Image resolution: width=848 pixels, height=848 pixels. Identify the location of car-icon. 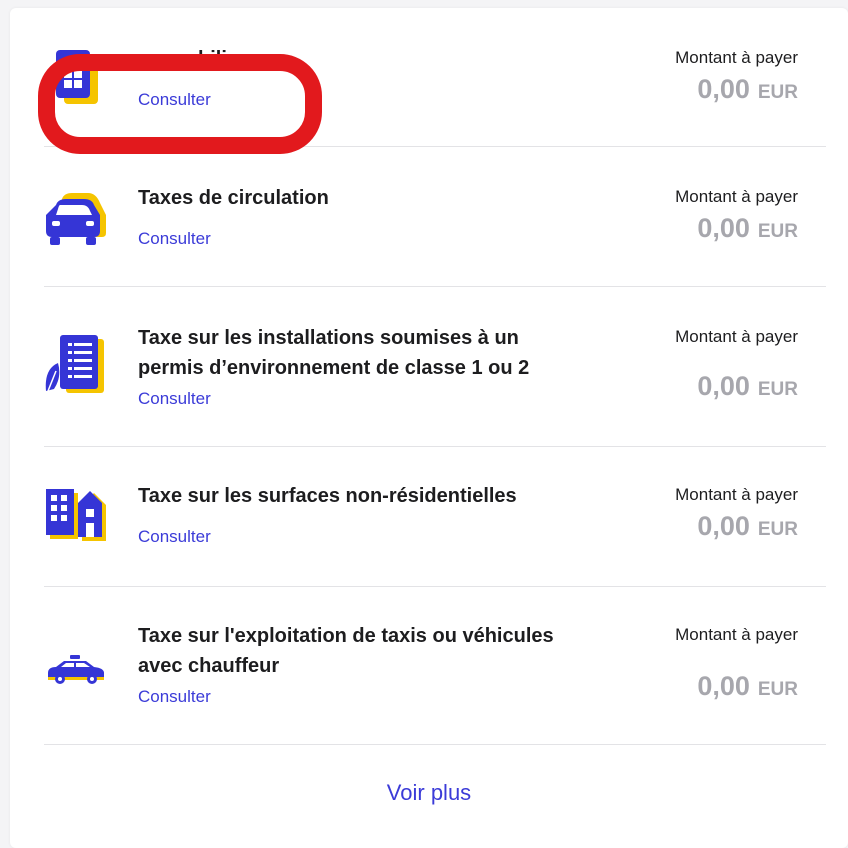
(76, 217).